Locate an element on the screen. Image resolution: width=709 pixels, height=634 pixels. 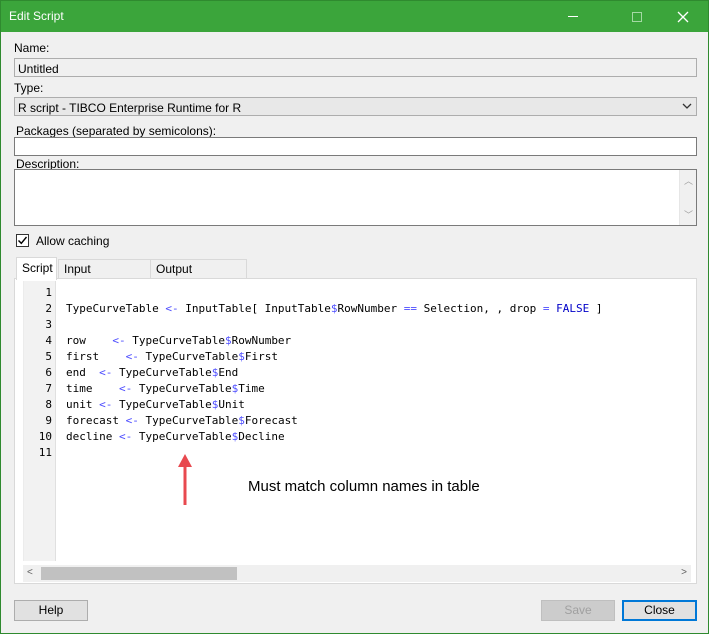
line-number: 5 is located at coordinates (48, 356).